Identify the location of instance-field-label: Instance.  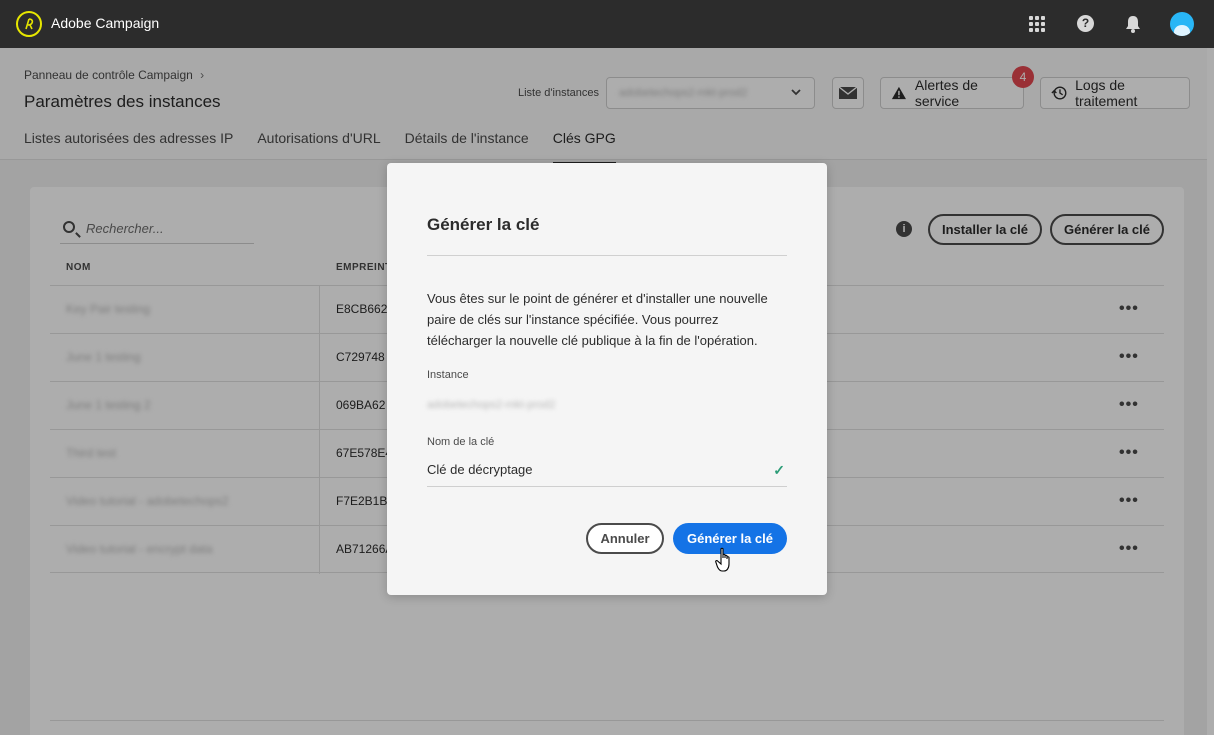
(448, 375).